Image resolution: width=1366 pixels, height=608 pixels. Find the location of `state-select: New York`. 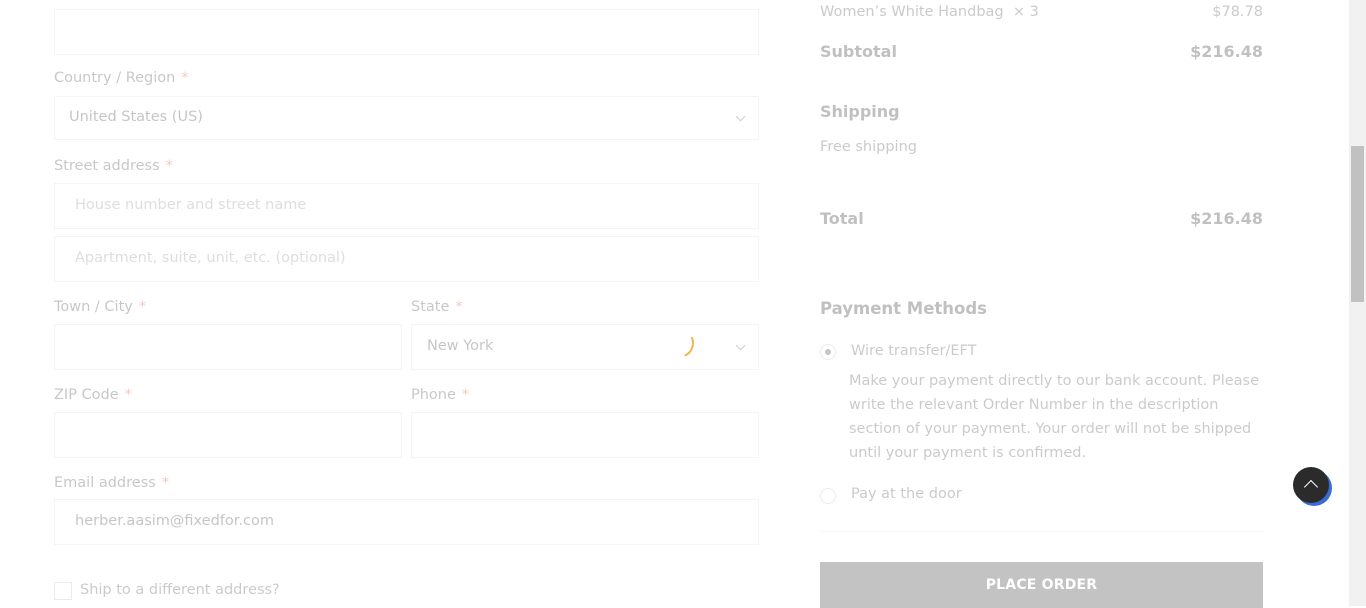

state-select: New York is located at coordinates (585, 347).